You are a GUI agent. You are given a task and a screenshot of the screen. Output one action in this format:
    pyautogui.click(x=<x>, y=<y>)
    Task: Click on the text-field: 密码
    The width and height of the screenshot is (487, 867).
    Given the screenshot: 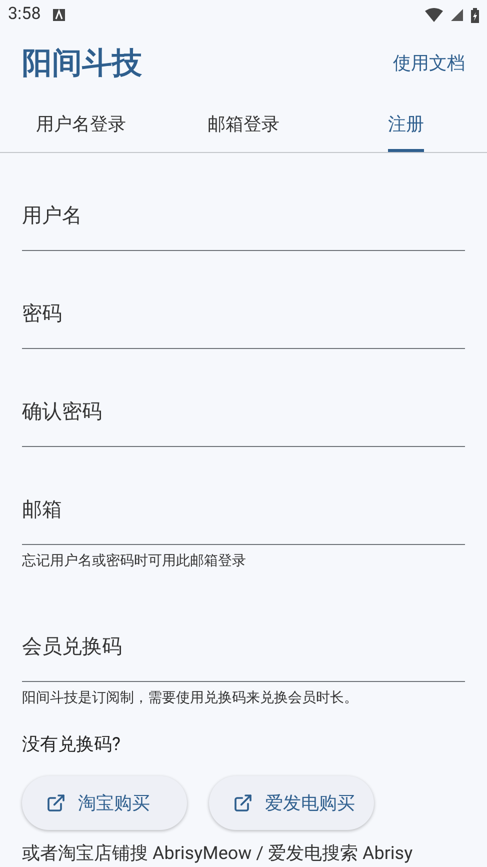 What is the action you would take?
    pyautogui.click(x=243, y=313)
    